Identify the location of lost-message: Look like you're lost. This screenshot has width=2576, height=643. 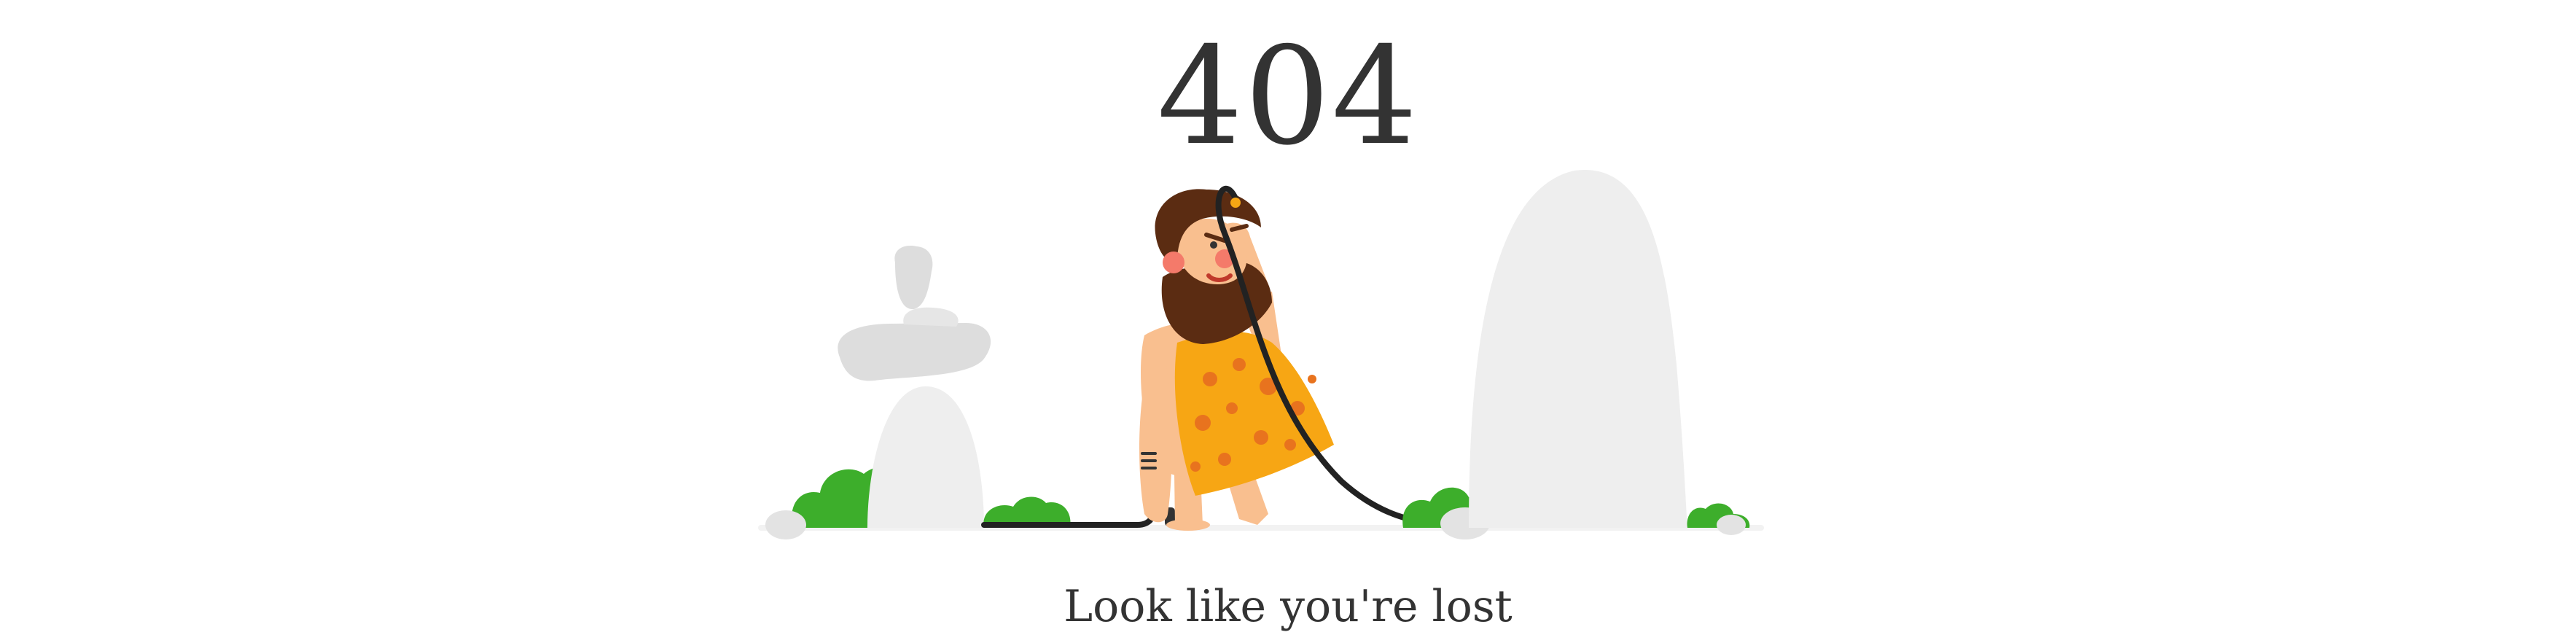
(1288, 606).